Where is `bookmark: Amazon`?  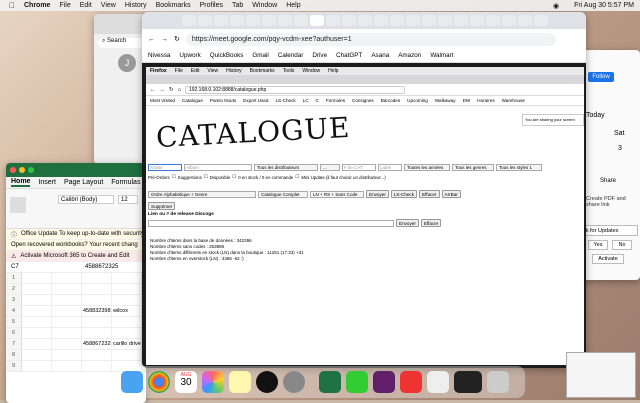 bookmark: Amazon is located at coordinates (409, 55).